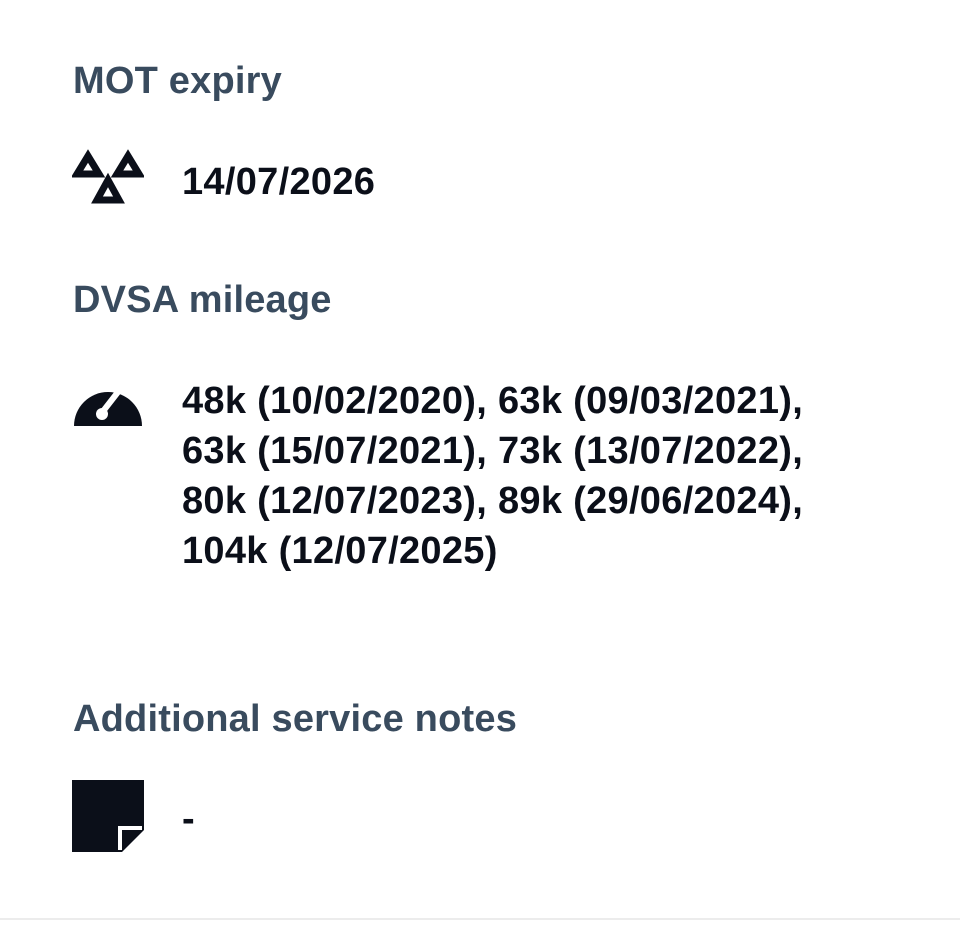 The image size is (960, 942). I want to click on dvsa-mileage-heading: DVSA mileage, so click(202, 300).